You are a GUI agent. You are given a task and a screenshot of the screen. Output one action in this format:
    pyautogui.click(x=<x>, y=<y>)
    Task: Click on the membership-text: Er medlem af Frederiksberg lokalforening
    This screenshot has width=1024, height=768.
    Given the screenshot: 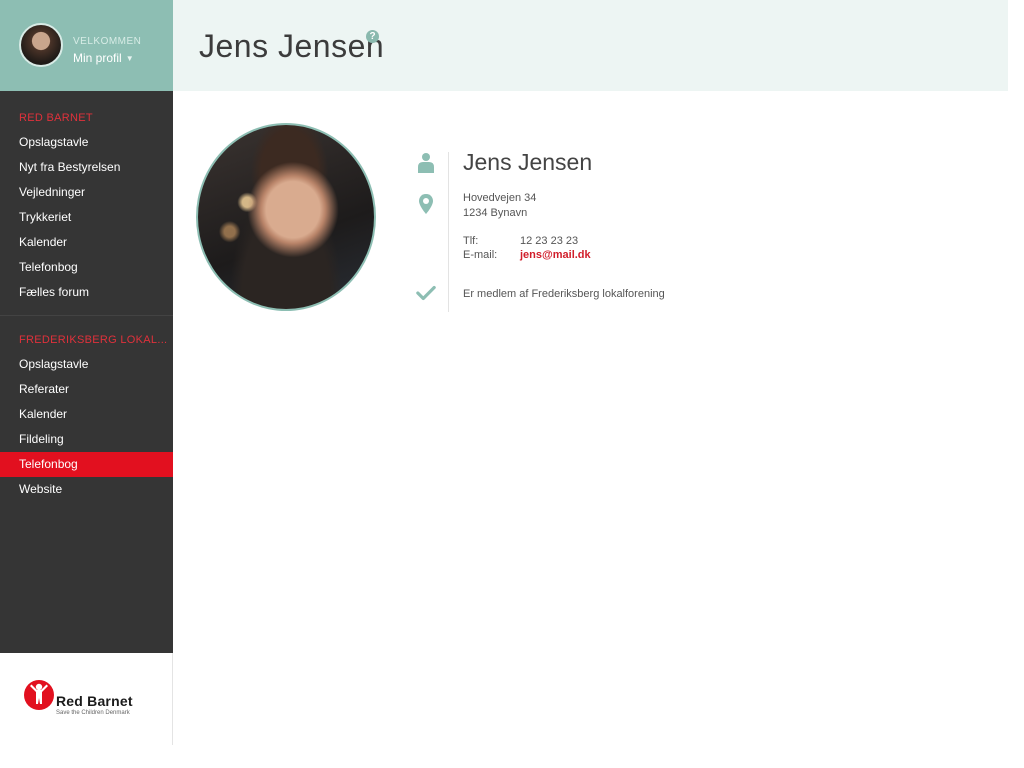 What is the action you would take?
    pyautogui.click(x=564, y=294)
    